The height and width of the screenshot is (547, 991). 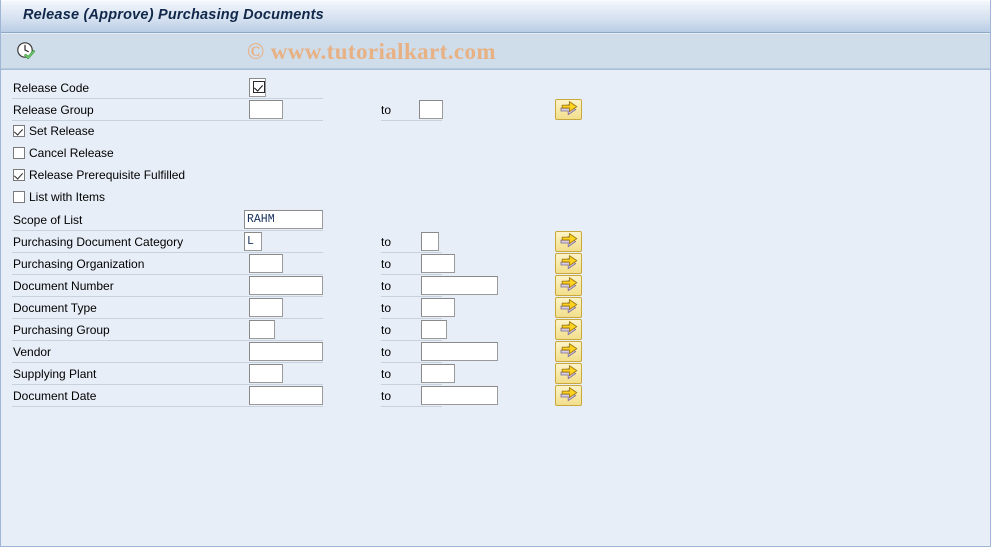 I want to click on label-cell: Release Code, so click(x=167, y=88).